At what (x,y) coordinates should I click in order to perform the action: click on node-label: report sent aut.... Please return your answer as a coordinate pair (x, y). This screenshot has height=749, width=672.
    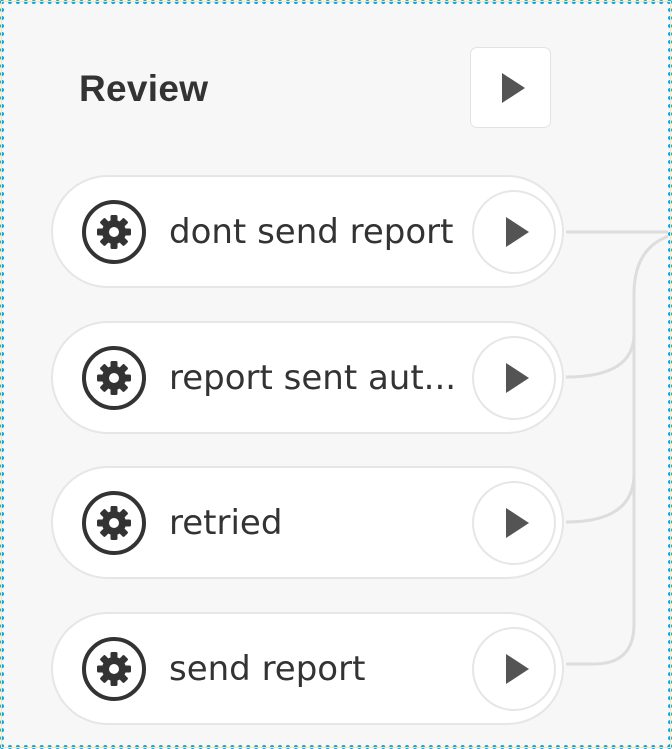
    Looking at the image, I should click on (313, 378).